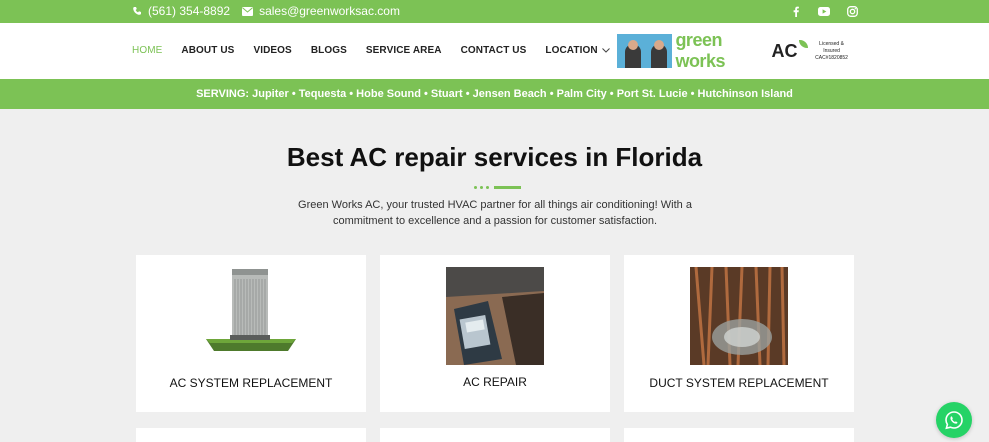 The width and height of the screenshot is (989, 442). What do you see at coordinates (739, 316) in the screenshot?
I see `duct-image` at bounding box center [739, 316].